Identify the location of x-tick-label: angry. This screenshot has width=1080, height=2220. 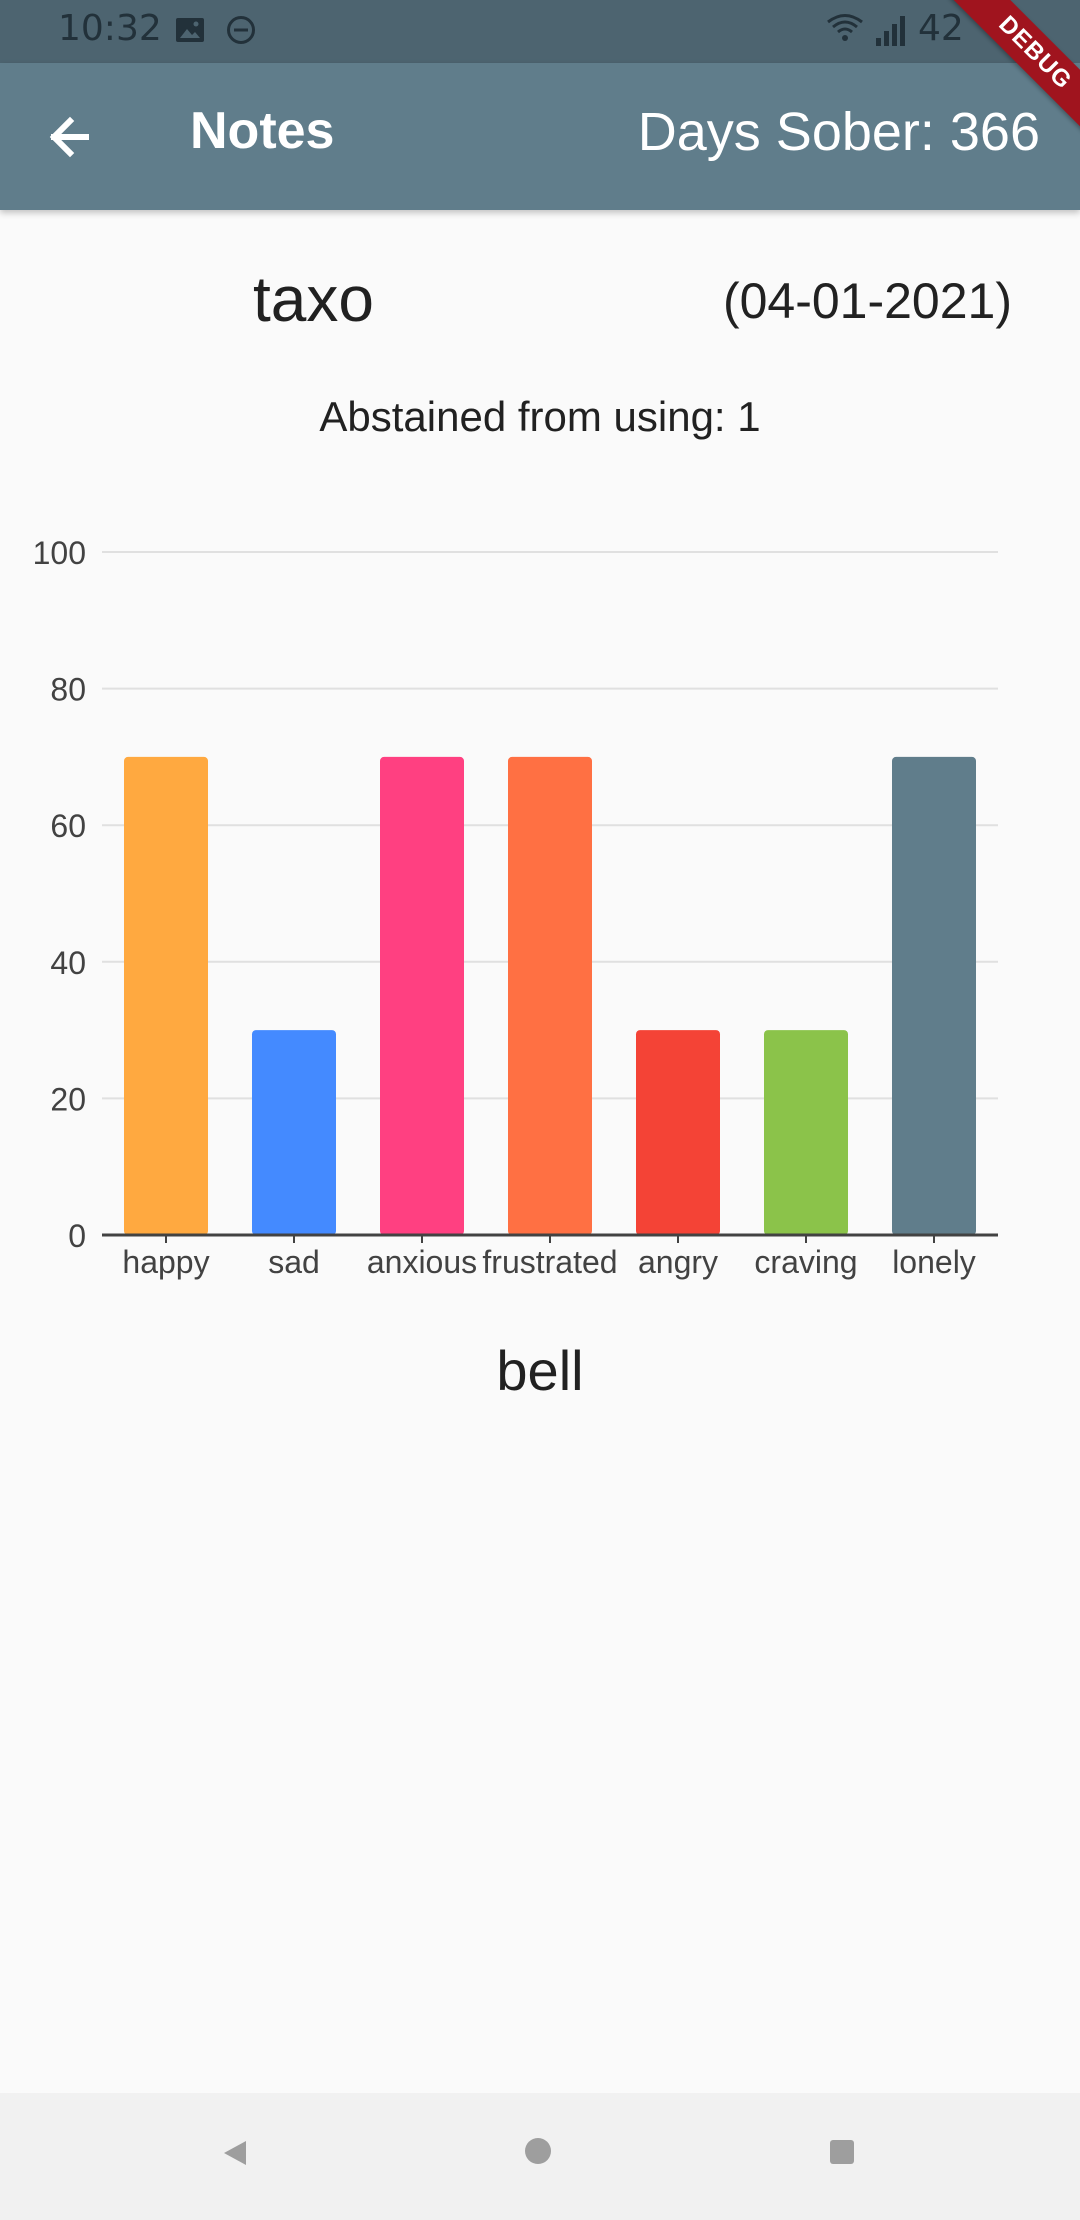
(678, 1262).